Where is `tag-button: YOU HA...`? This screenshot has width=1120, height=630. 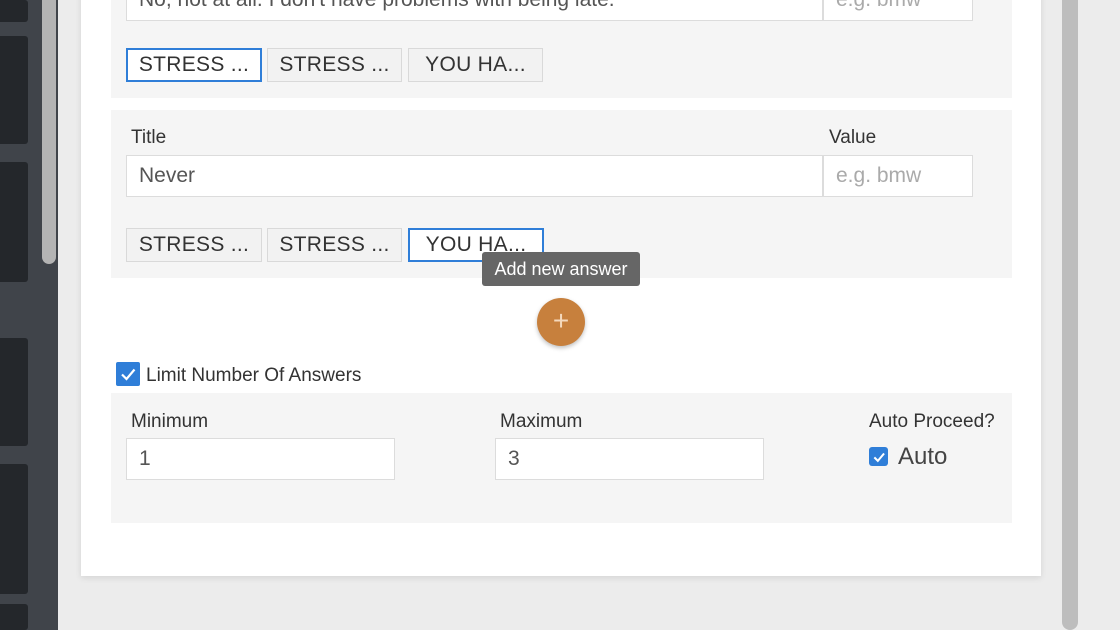
tag-button: YOU HA... is located at coordinates (475, 65).